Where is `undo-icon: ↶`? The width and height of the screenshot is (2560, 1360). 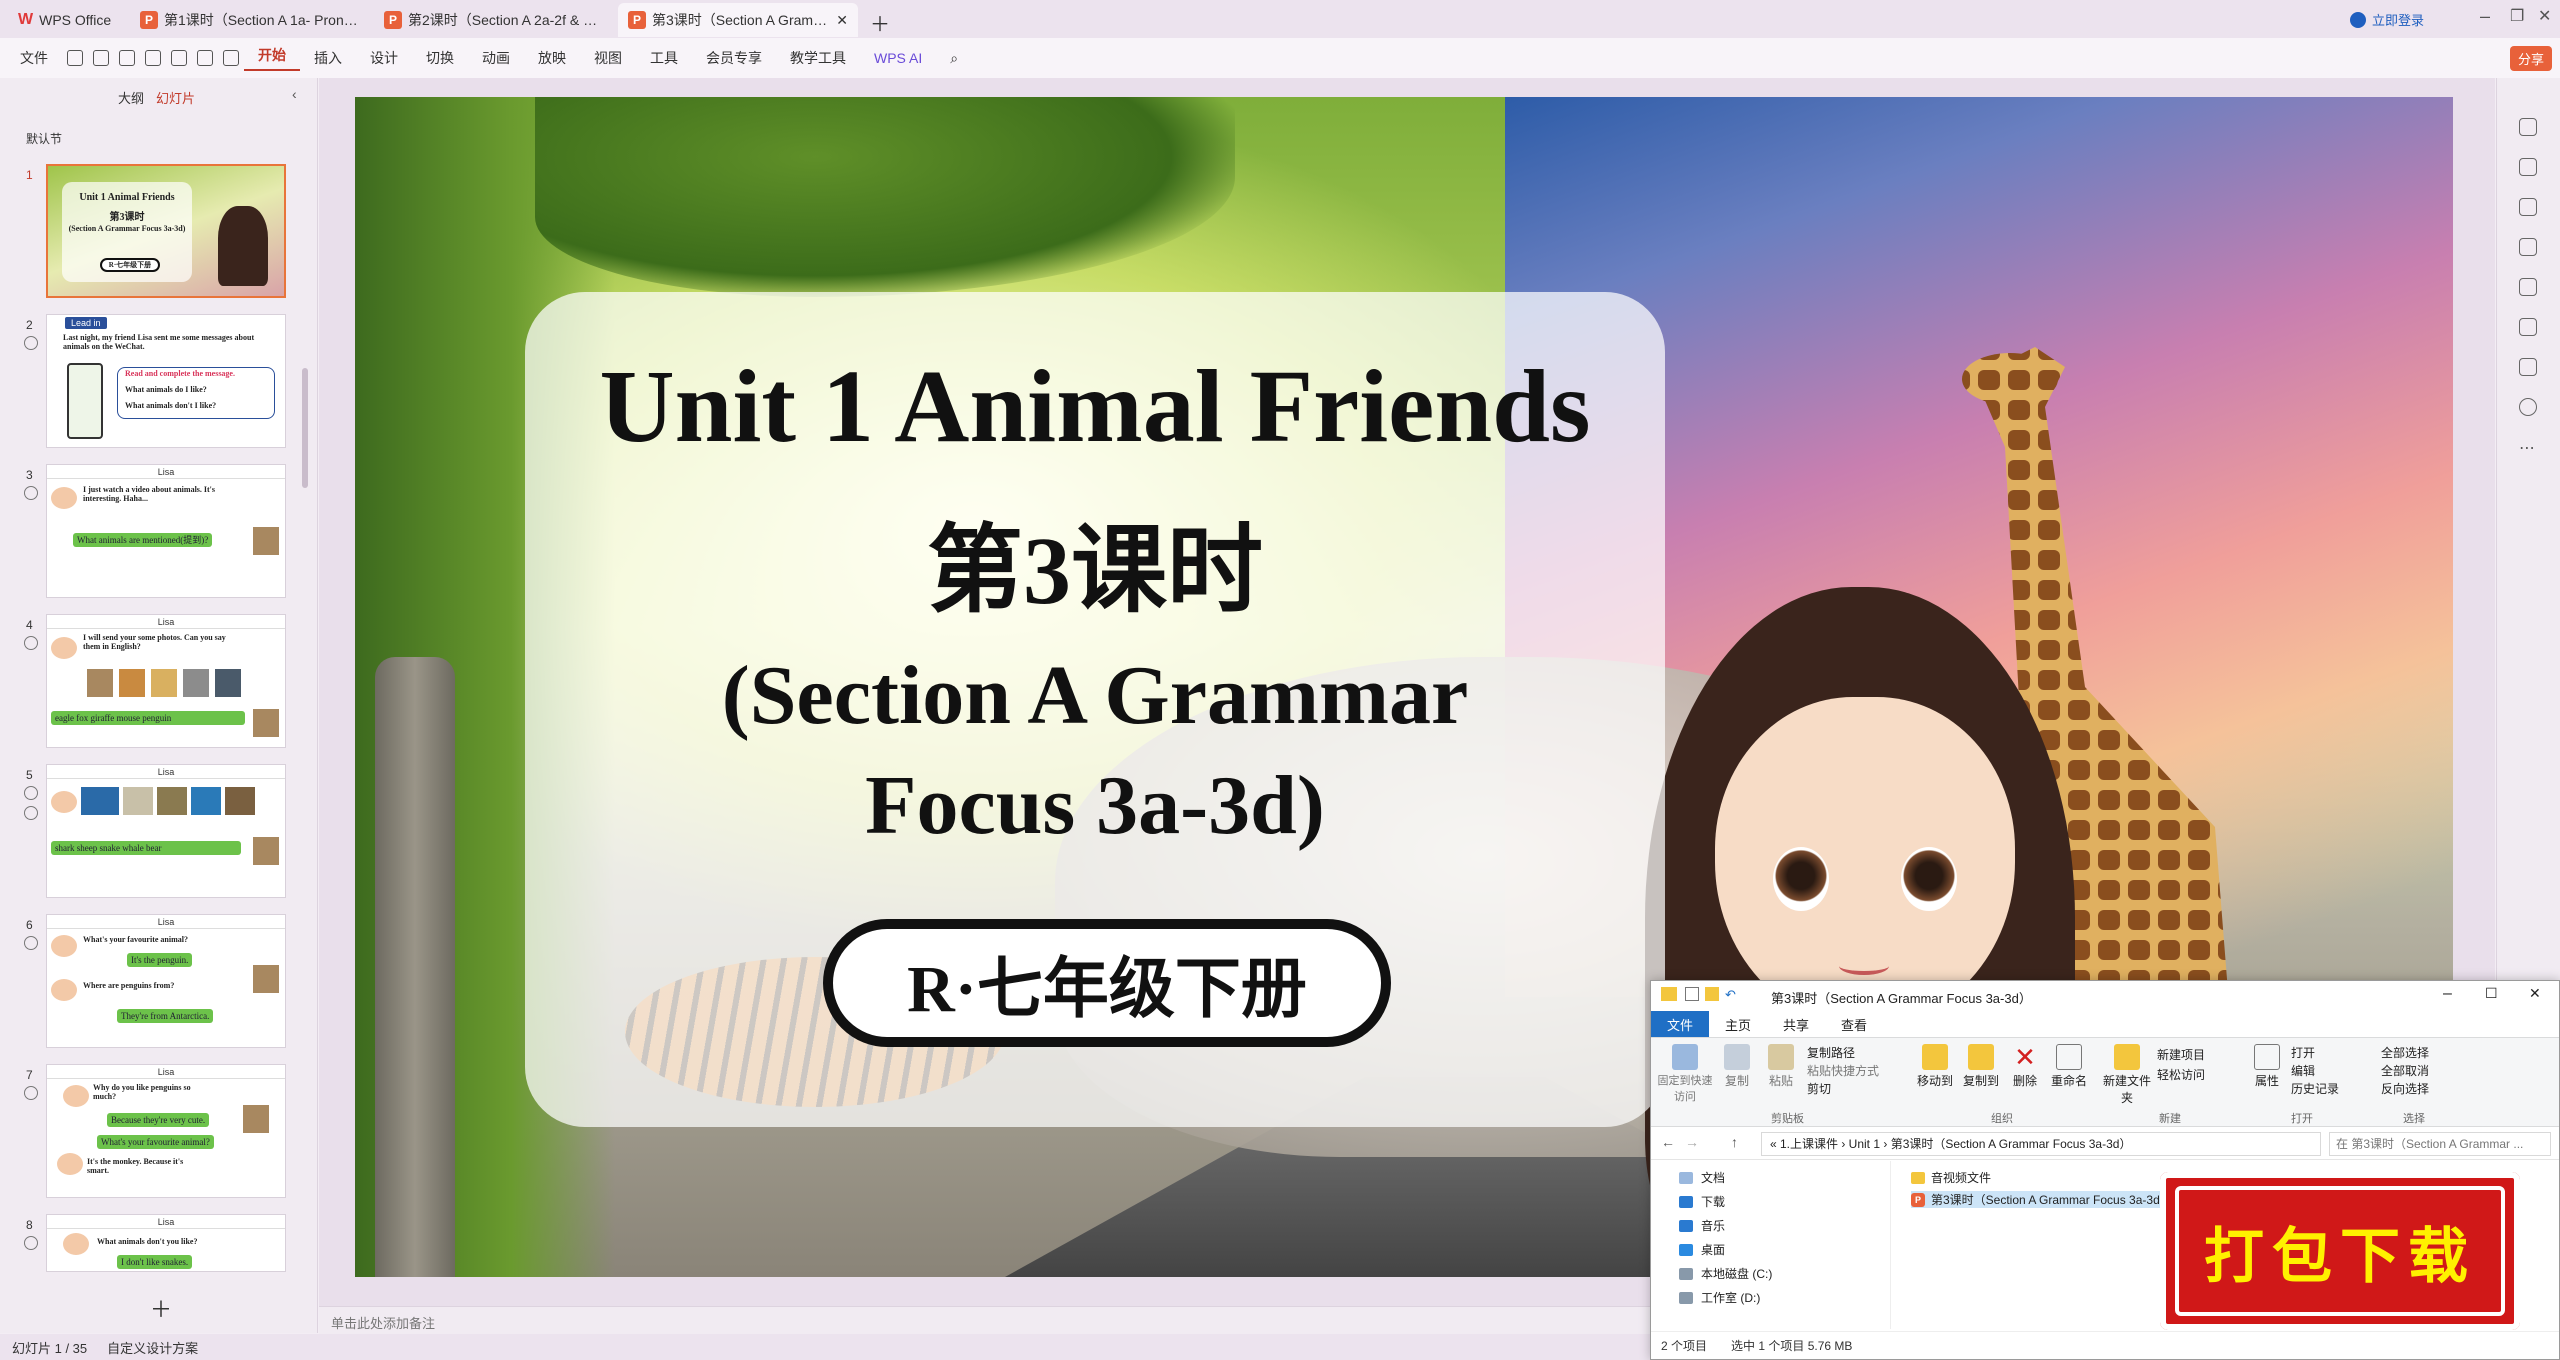
undo-icon: ↶ is located at coordinates (1730, 995).